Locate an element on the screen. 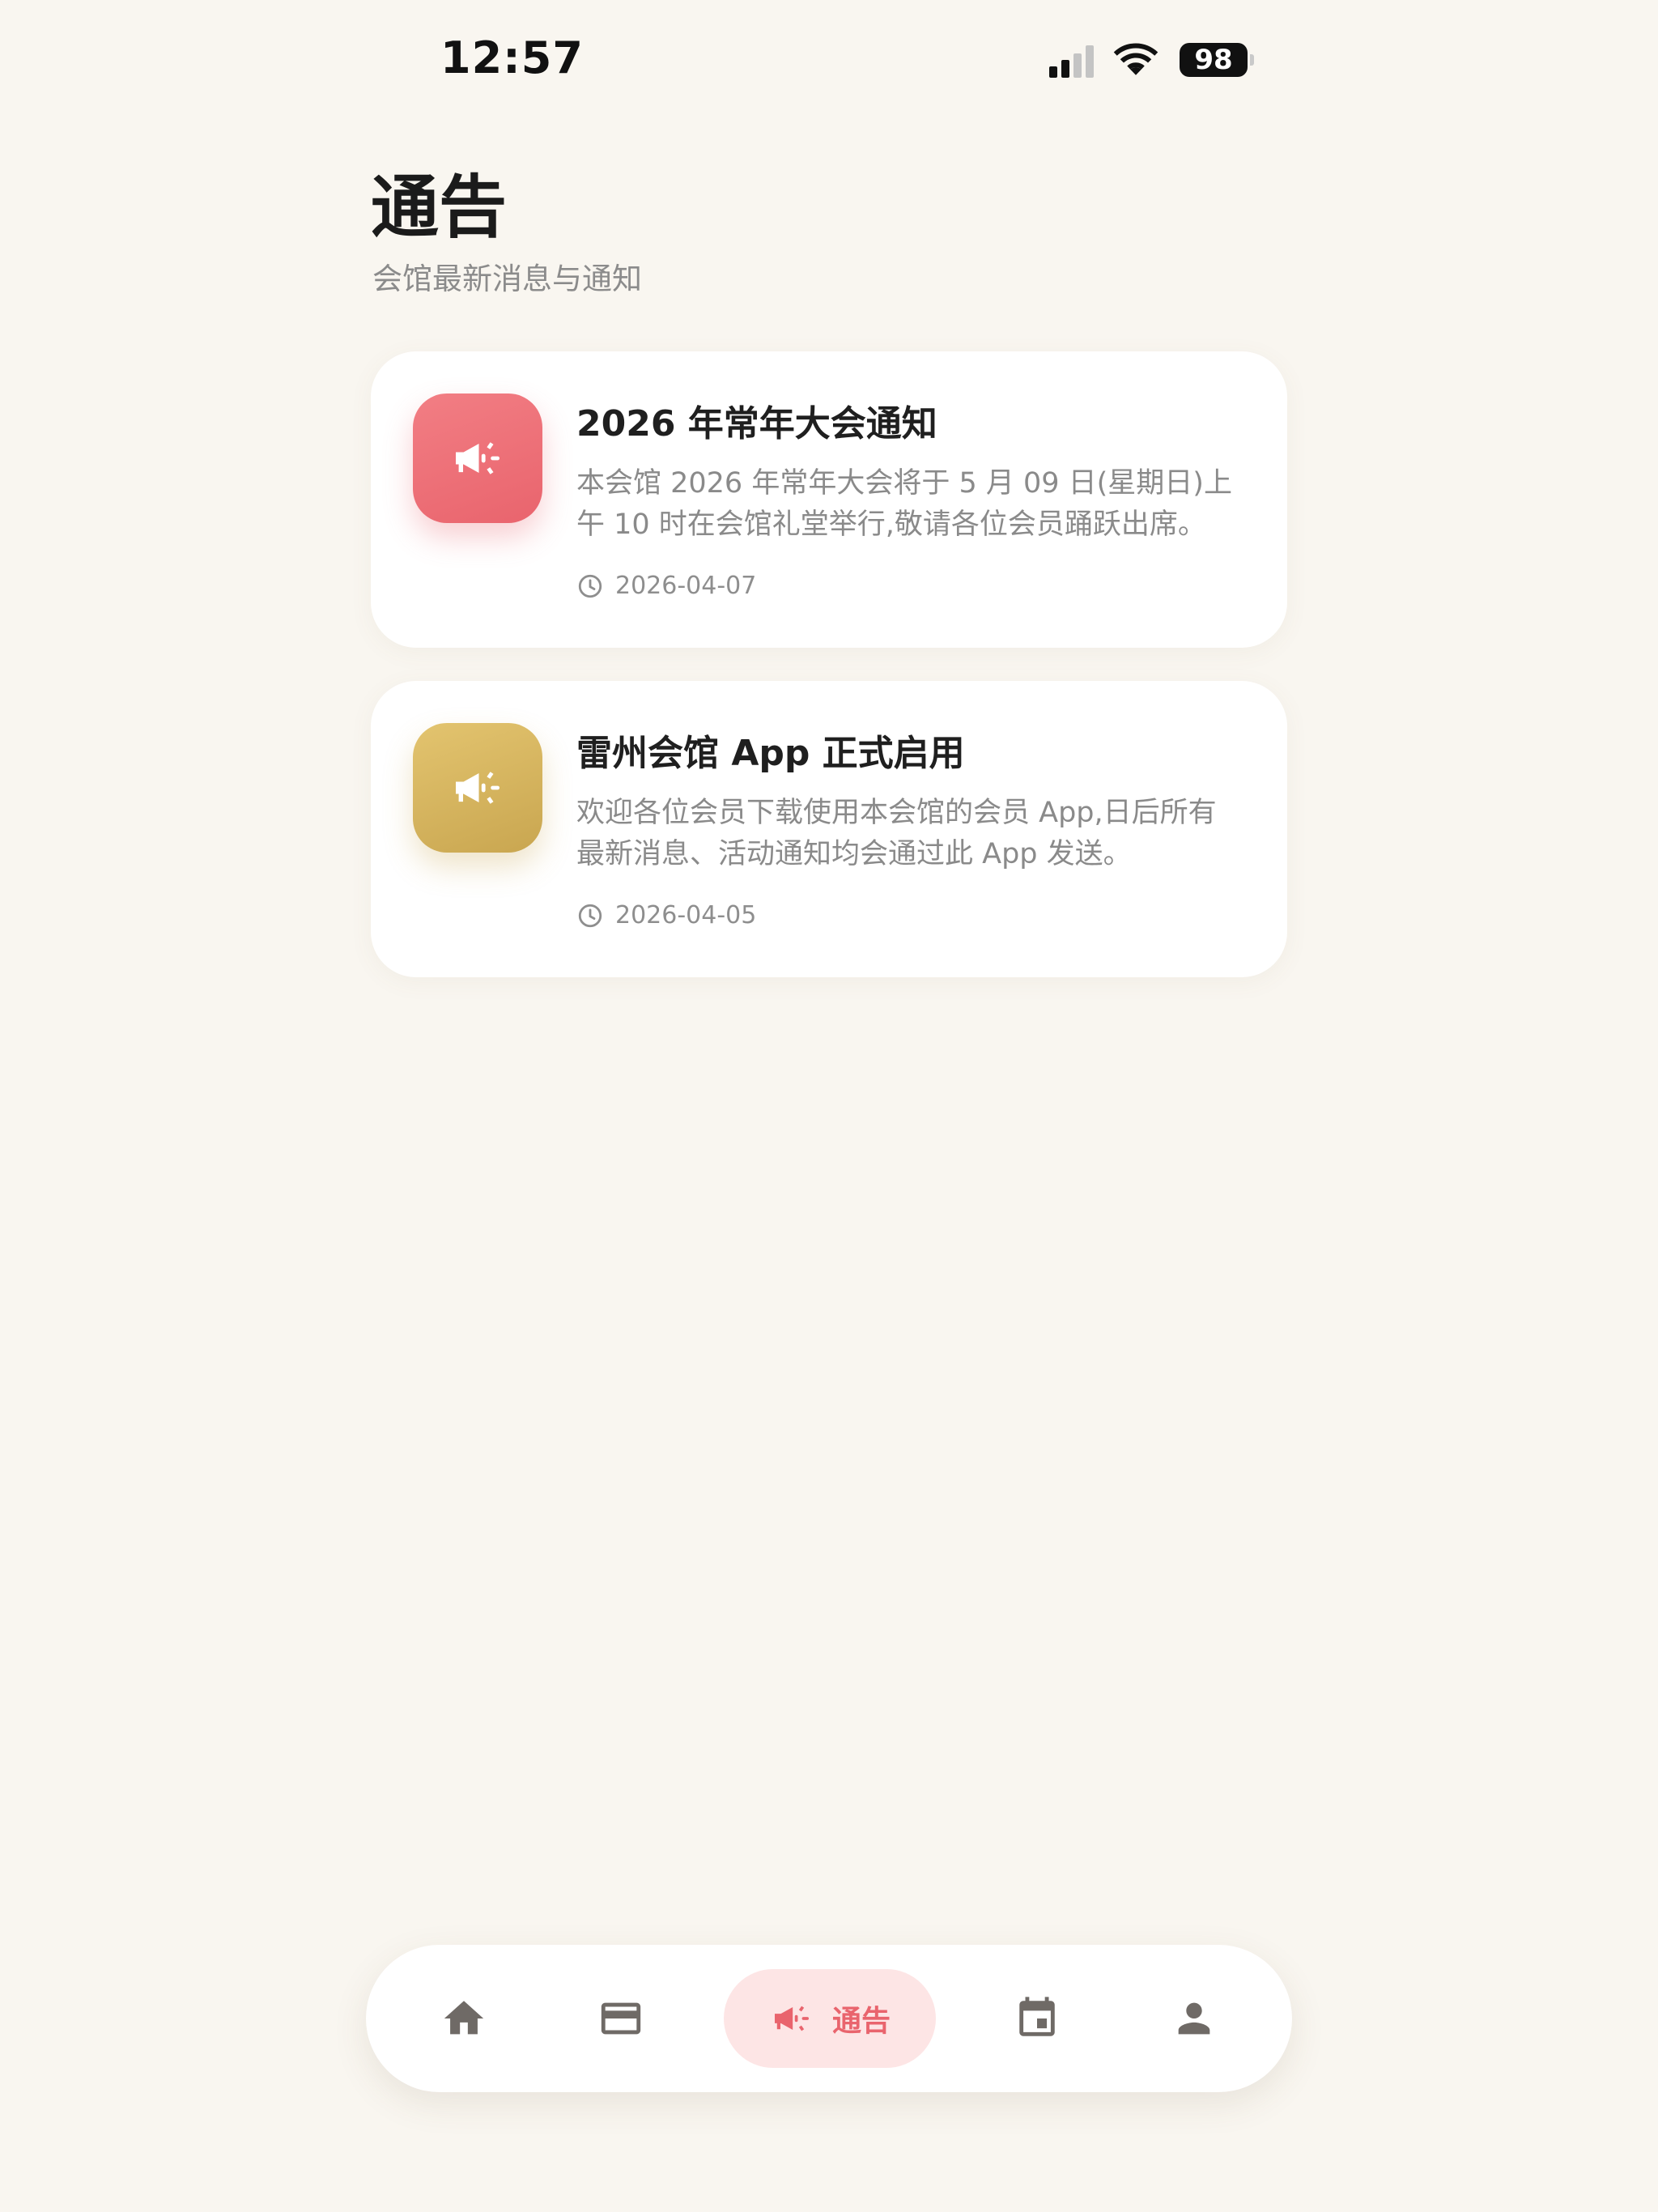 The width and height of the screenshot is (1658, 2212). calendar-icon is located at coordinates (1037, 2016).